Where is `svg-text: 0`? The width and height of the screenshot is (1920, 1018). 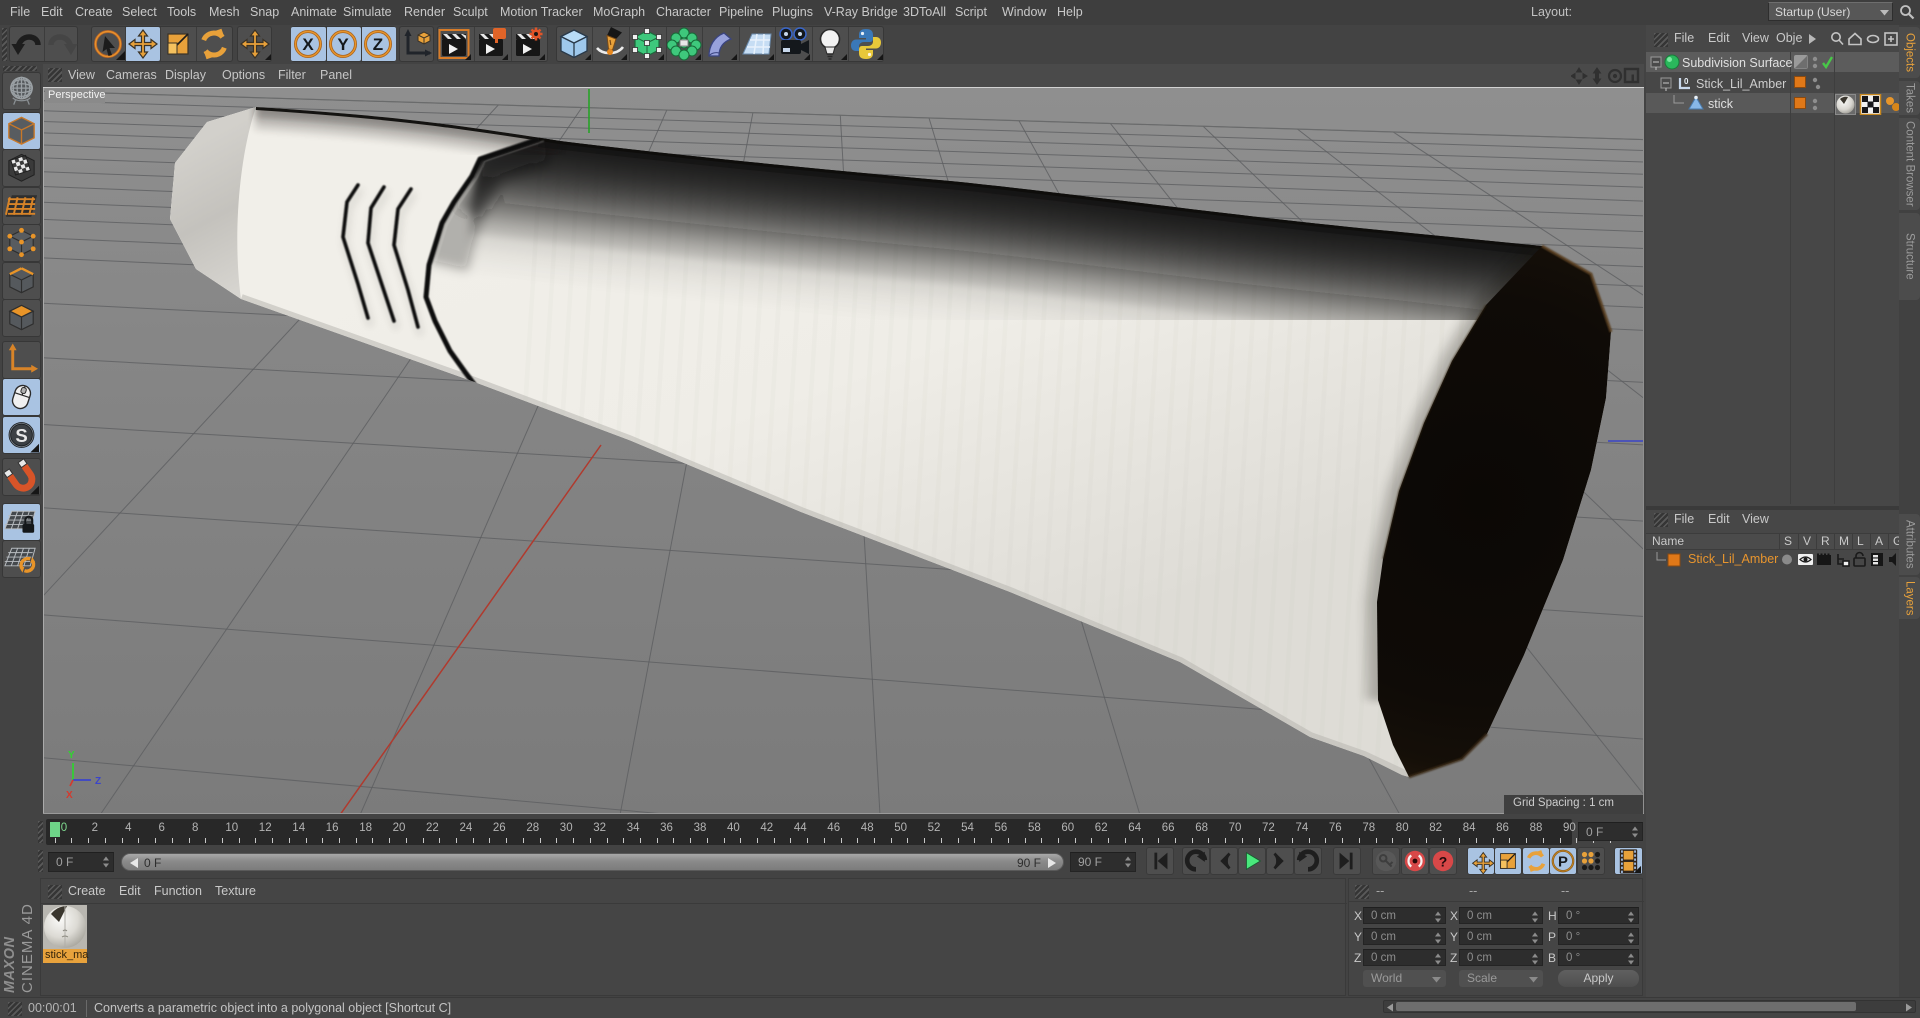 svg-text: 0 is located at coordinates (1686, 81).